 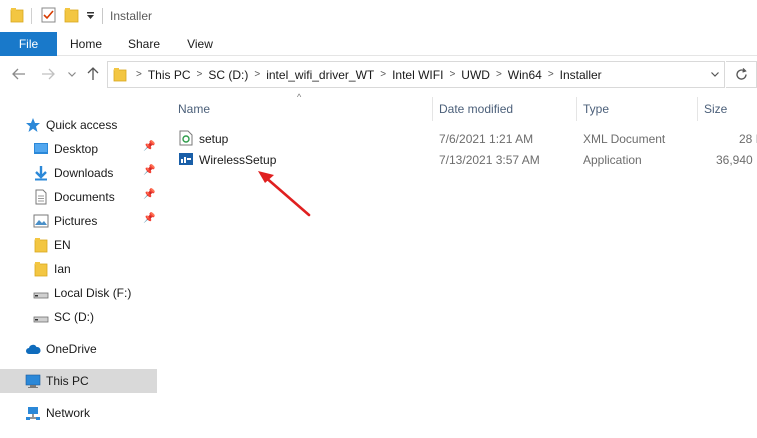 What do you see at coordinates (736, 160) in the screenshot?
I see `file-size: 36,940 I` at bounding box center [736, 160].